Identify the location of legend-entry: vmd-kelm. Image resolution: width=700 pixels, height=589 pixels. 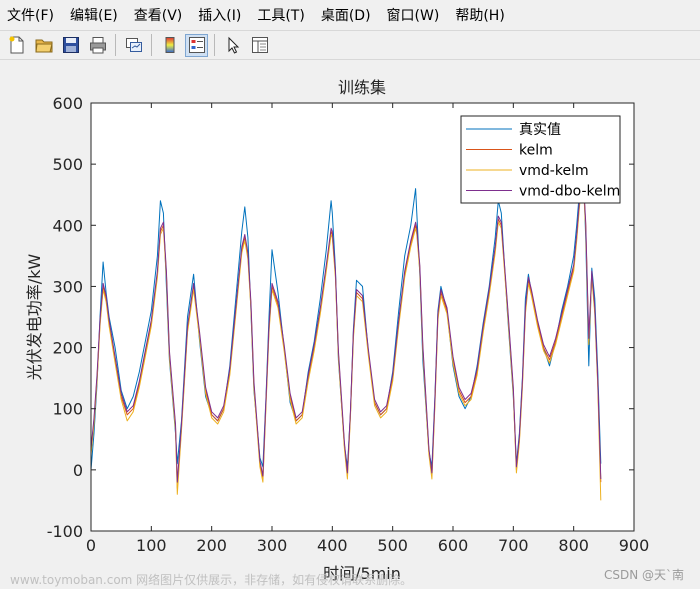
(554, 171).